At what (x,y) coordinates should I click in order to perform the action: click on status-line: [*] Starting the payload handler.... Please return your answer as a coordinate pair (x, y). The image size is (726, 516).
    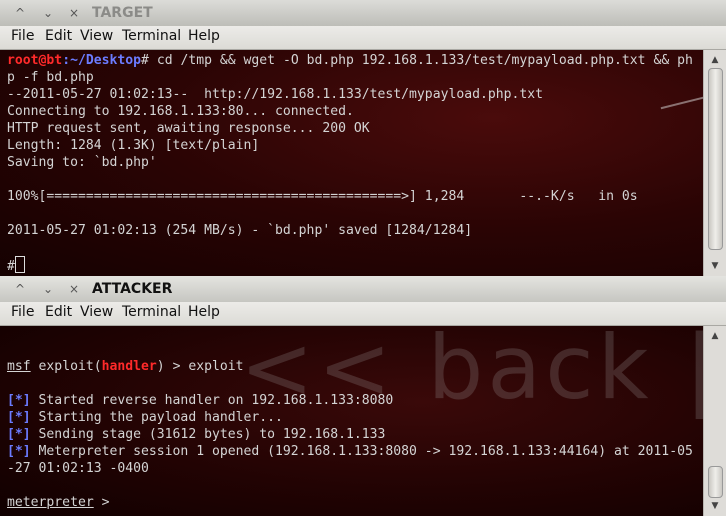
    Looking at the image, I should click on (145, 417).